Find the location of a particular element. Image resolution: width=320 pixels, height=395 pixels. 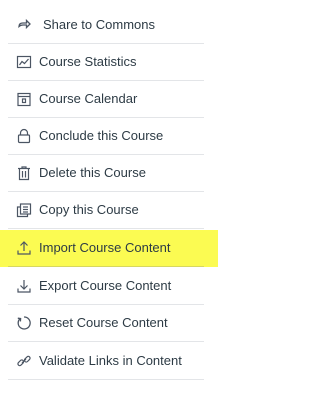

link-icon is located at coordinates (24, 361).